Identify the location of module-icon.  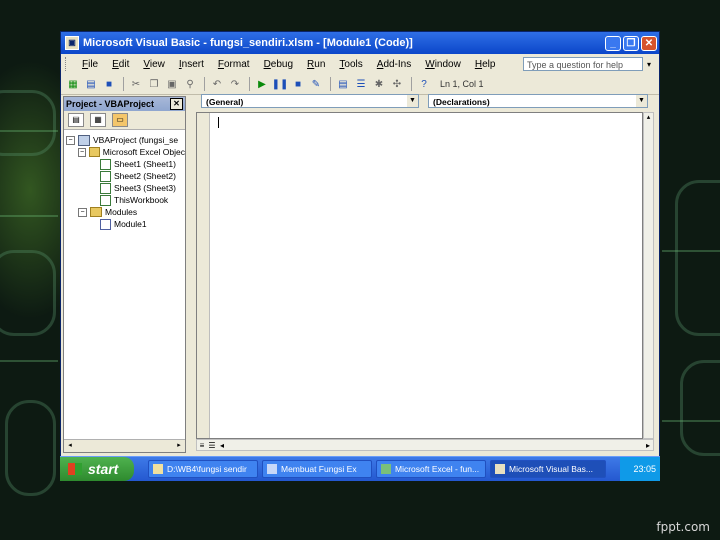
(105, 224).